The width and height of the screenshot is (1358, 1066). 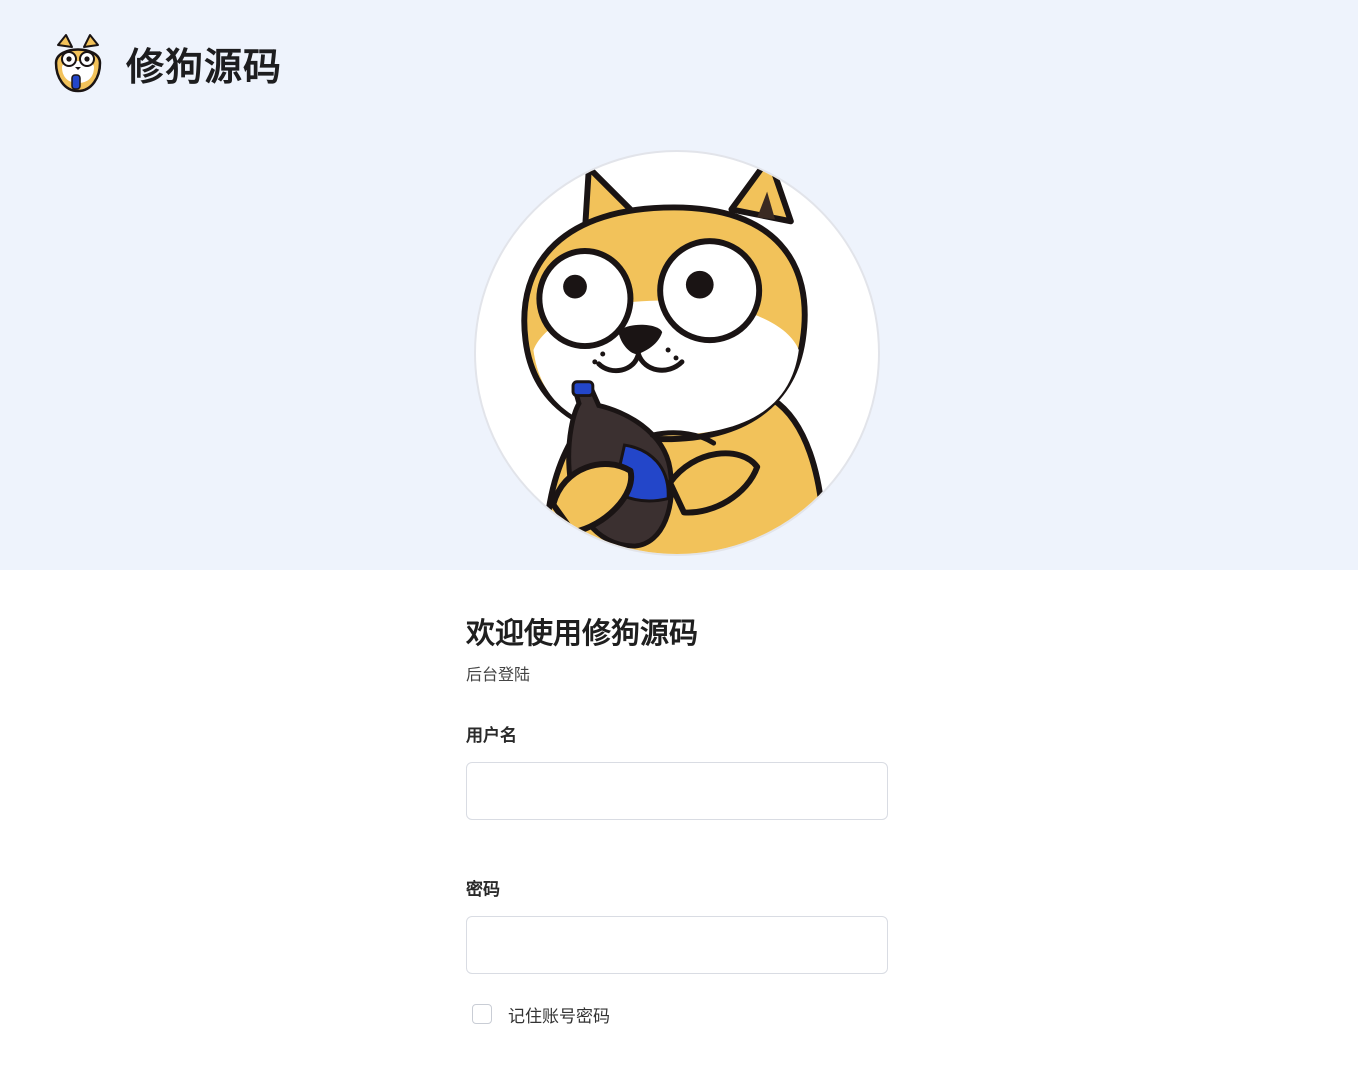 What do you see at coordinates (559, 1014) in the screenshot?
I see `remember-me-label: 记住账号密码` at bounding box center [559, 1014].